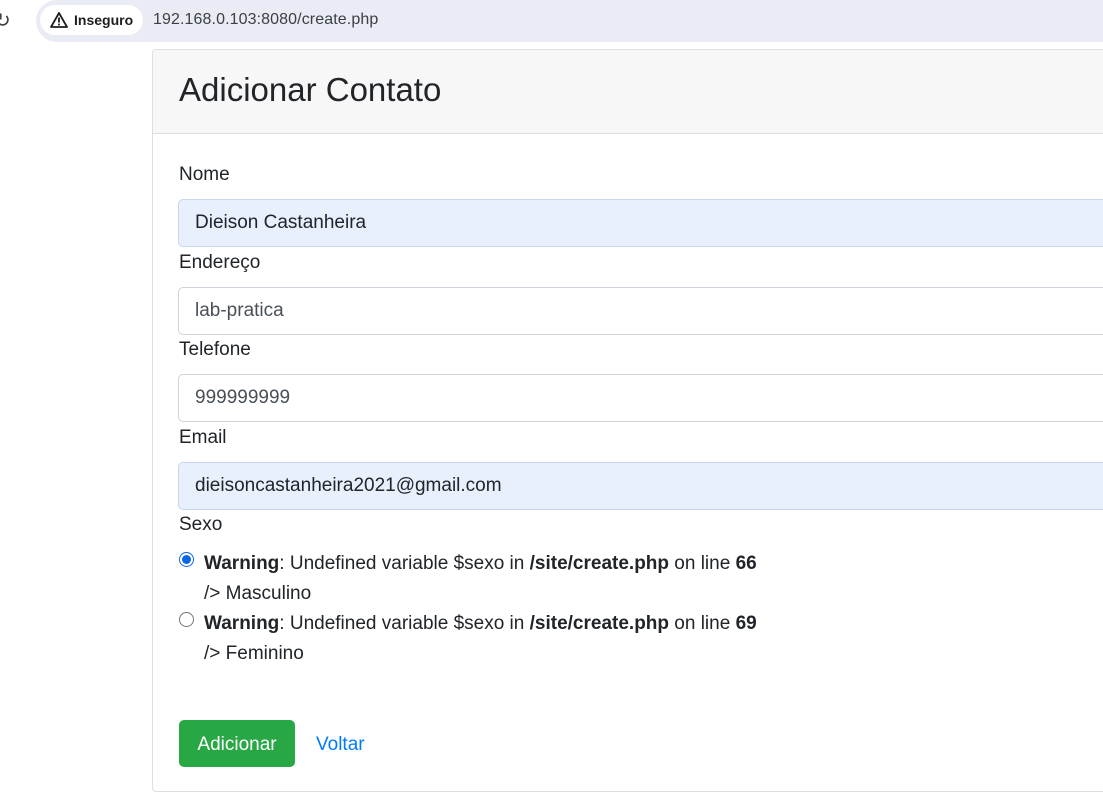 The width and height of the screenshot is (1103, 799). I want to click on url-text: 192.168.0.103:8080/create.php, so click(265, 20).